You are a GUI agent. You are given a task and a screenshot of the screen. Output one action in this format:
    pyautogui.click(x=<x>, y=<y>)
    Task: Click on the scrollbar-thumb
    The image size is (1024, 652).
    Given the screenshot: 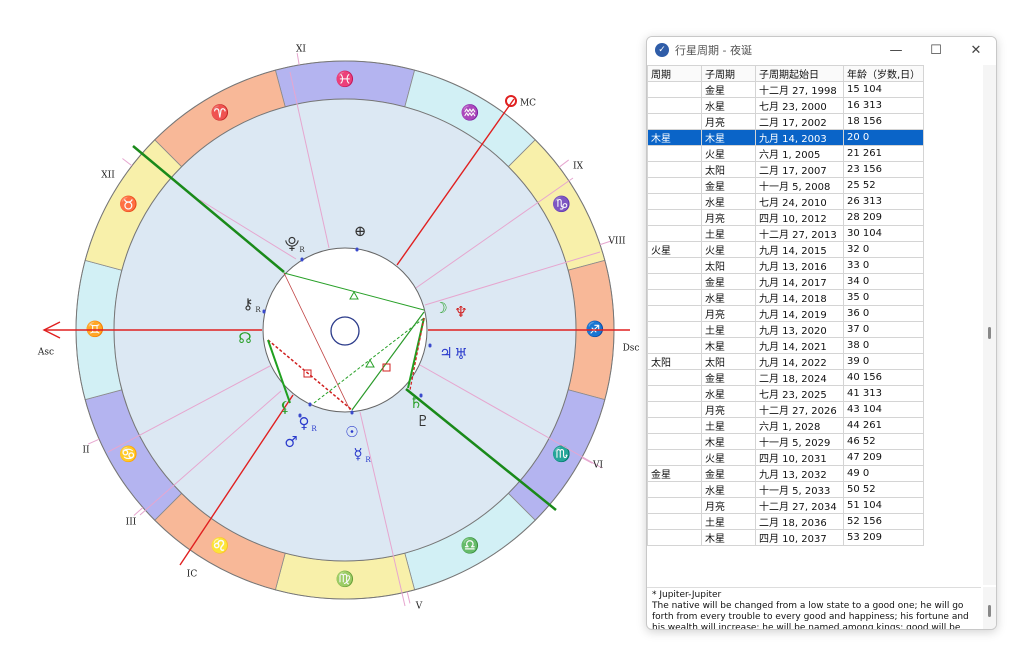 What is the action you would take?
    pyautogui.click(x=989, y=333)
    